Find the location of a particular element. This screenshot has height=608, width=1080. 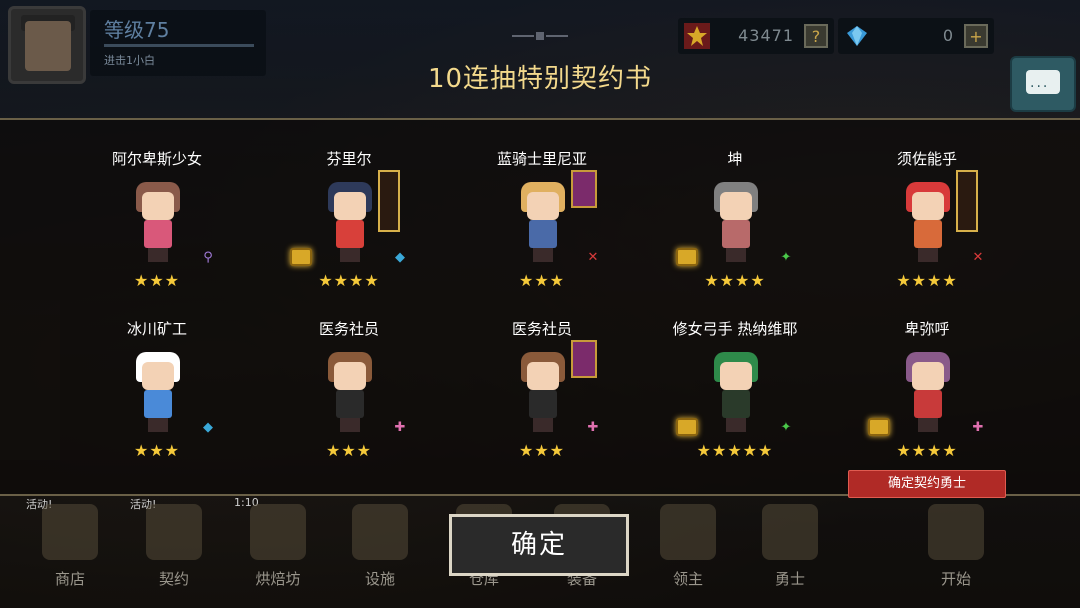

hero-card: 冰川矿工 ◆ ★★★ is located at coordinates (157, 398).